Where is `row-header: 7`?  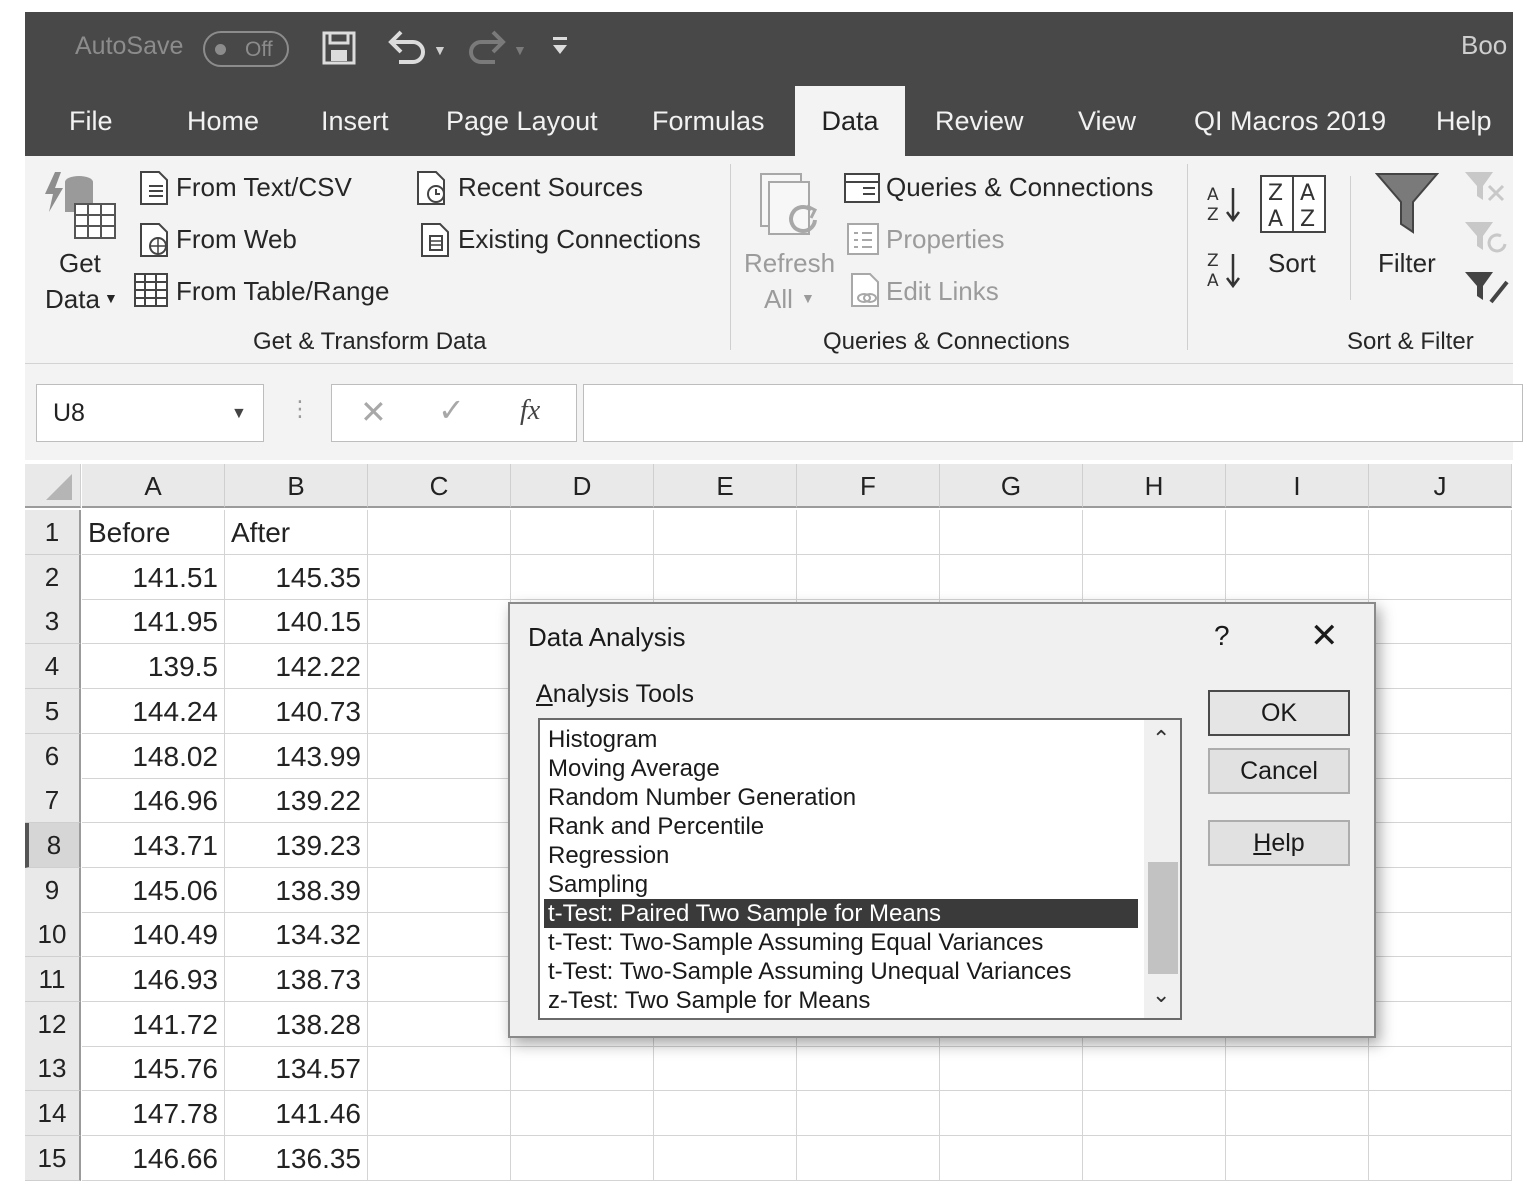
row-header: 7 is located at coordinates (53, 800).